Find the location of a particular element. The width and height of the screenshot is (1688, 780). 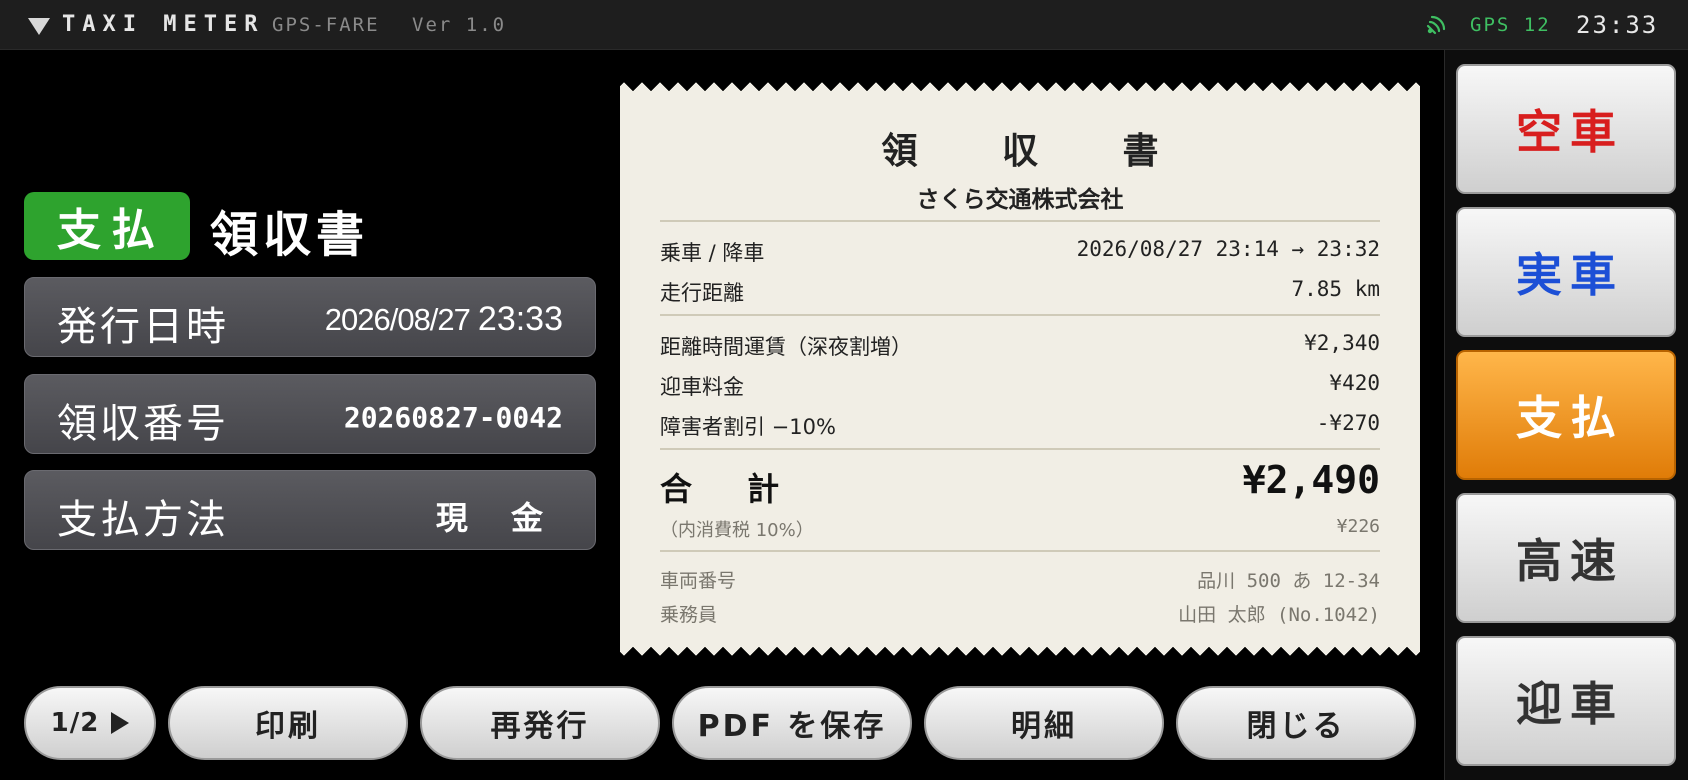

clock: 23:33 is located at coordinates (1617, 25).